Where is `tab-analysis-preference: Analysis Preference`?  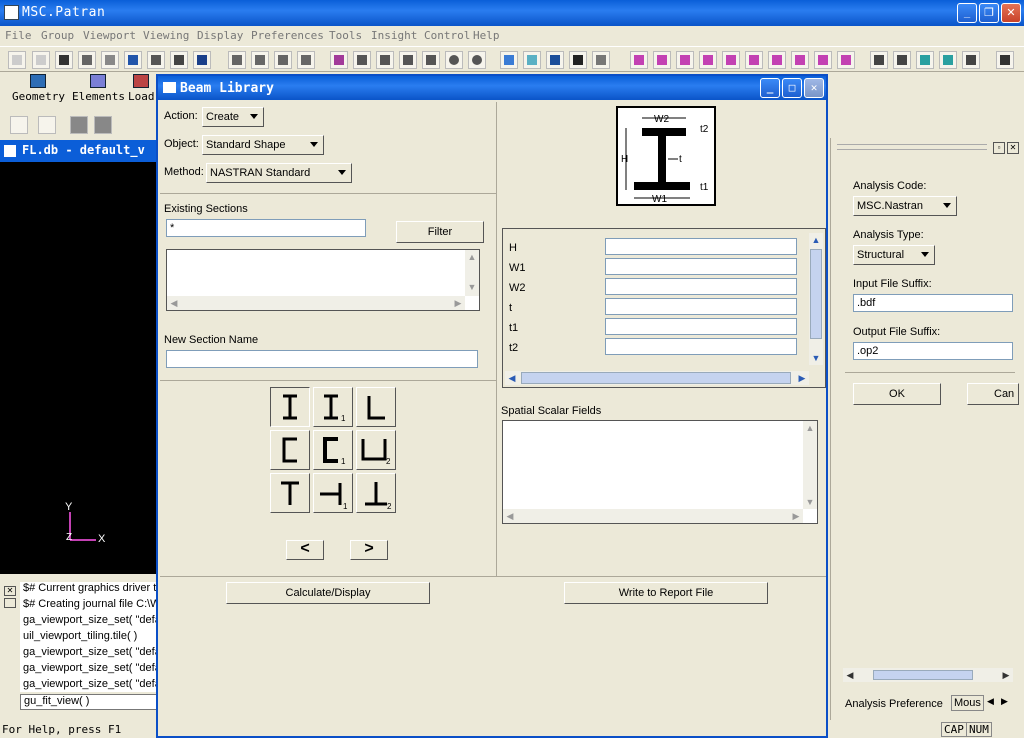
tab-analysis-preference: Analysis Preference is located at coordinates (894, 704).